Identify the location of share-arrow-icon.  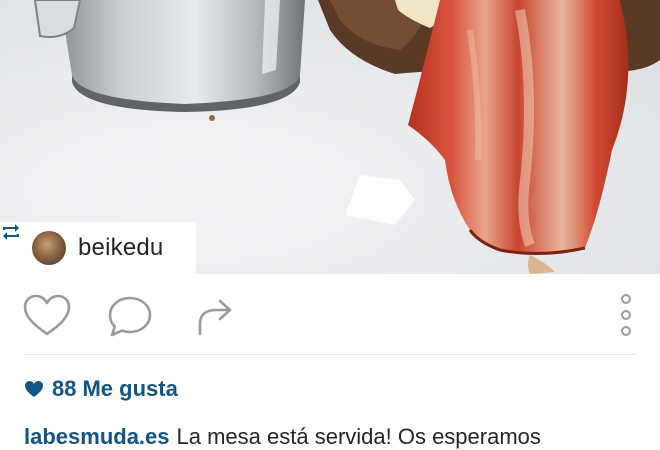
(215, 317).